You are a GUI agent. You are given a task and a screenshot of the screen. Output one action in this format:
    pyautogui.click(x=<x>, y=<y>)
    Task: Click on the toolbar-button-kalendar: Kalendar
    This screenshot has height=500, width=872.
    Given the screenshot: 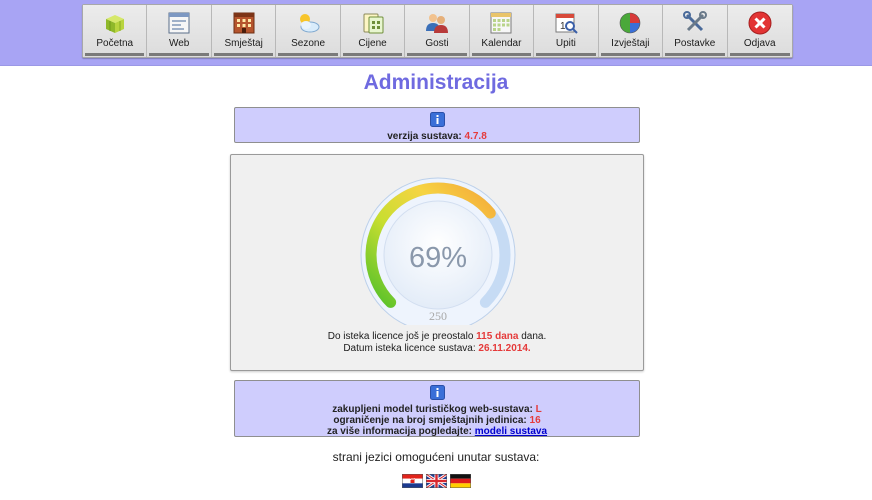 What is the action you would take?
    pyautogui.click(x=502, y=31)
    